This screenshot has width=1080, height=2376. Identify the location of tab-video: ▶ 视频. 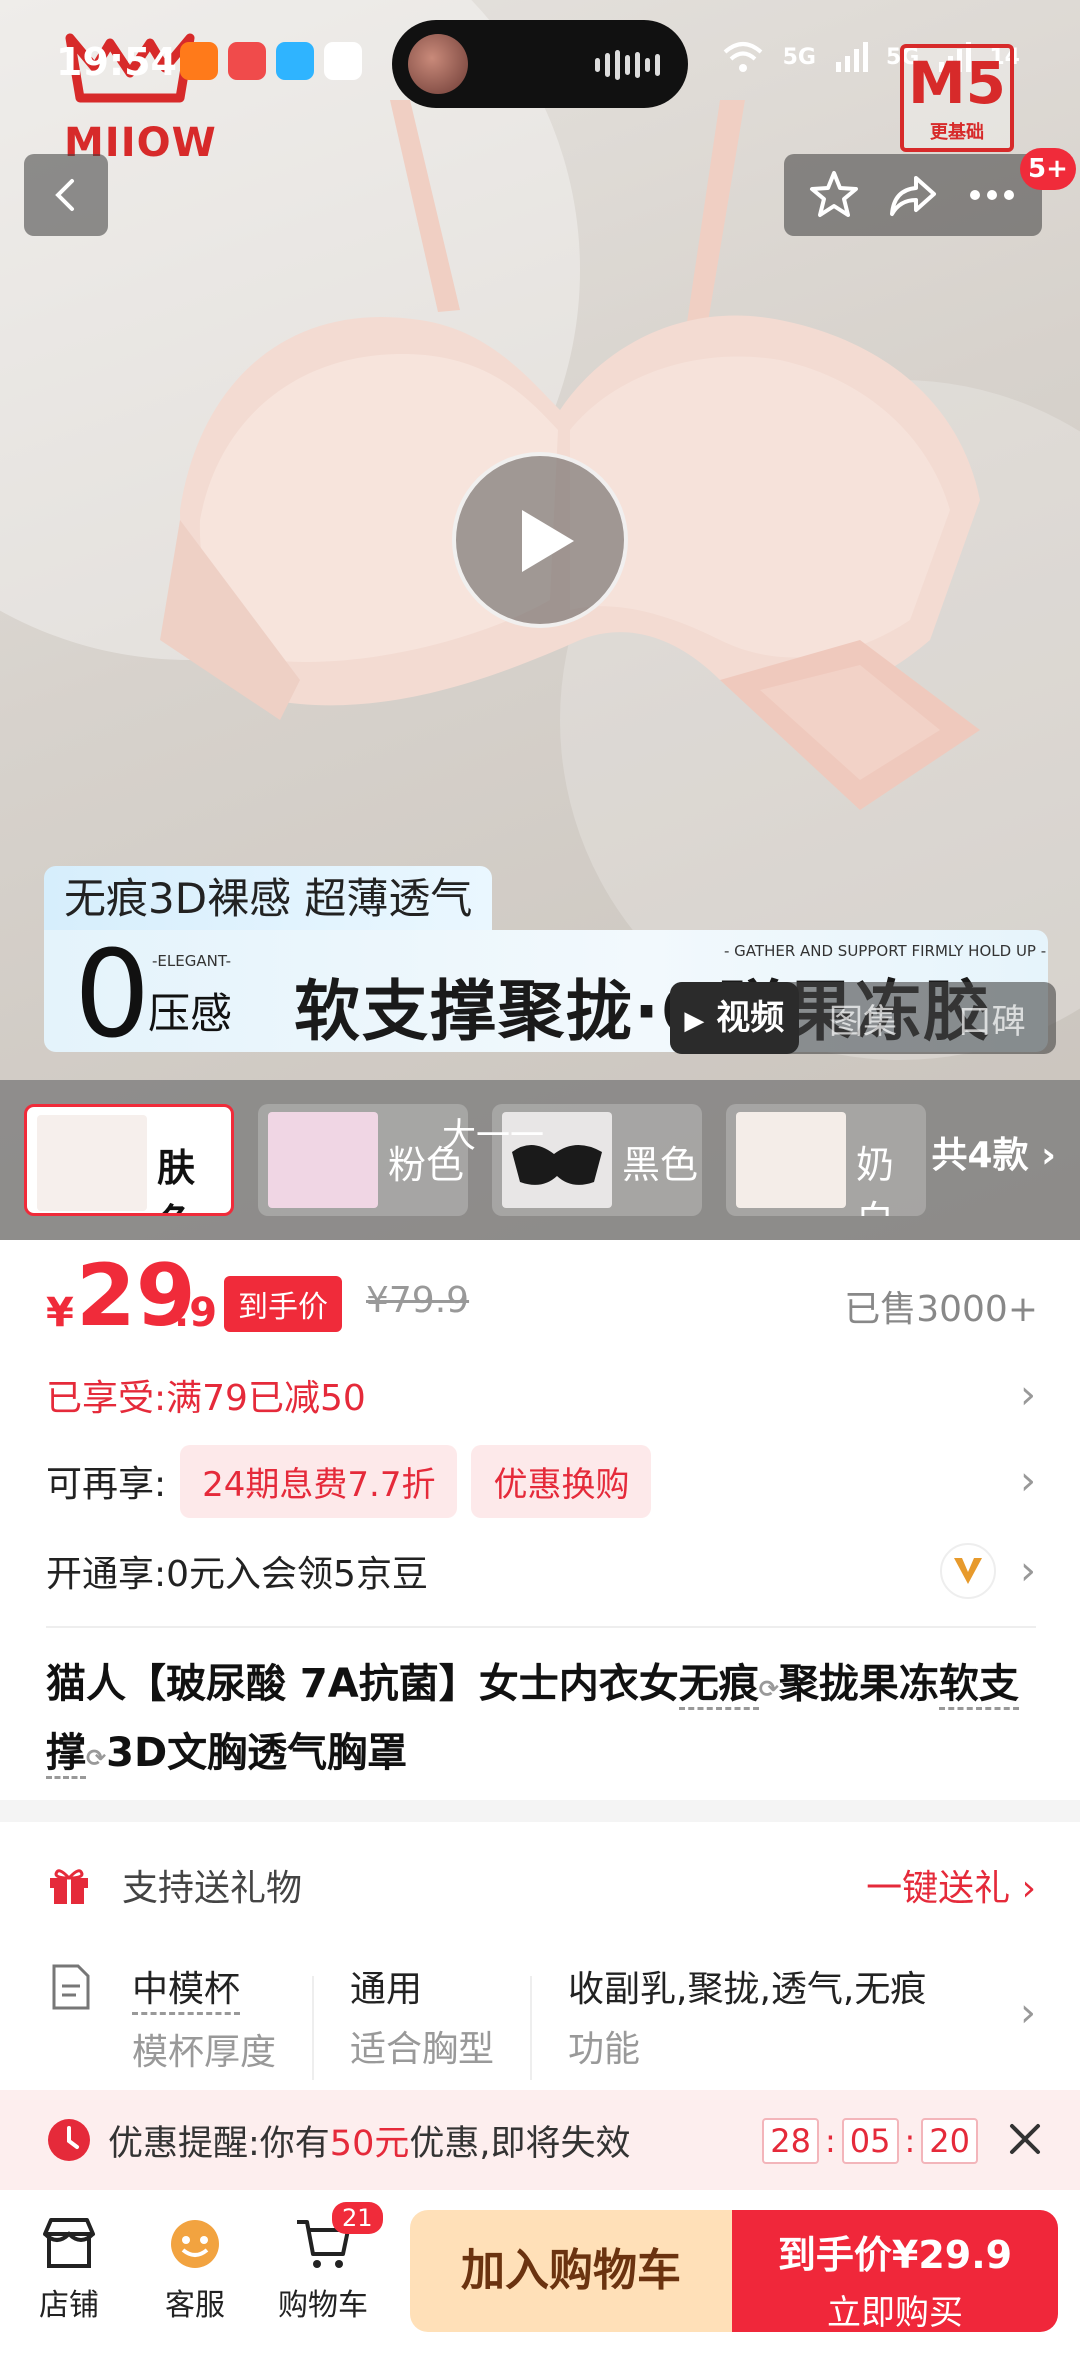
(734, 1018).